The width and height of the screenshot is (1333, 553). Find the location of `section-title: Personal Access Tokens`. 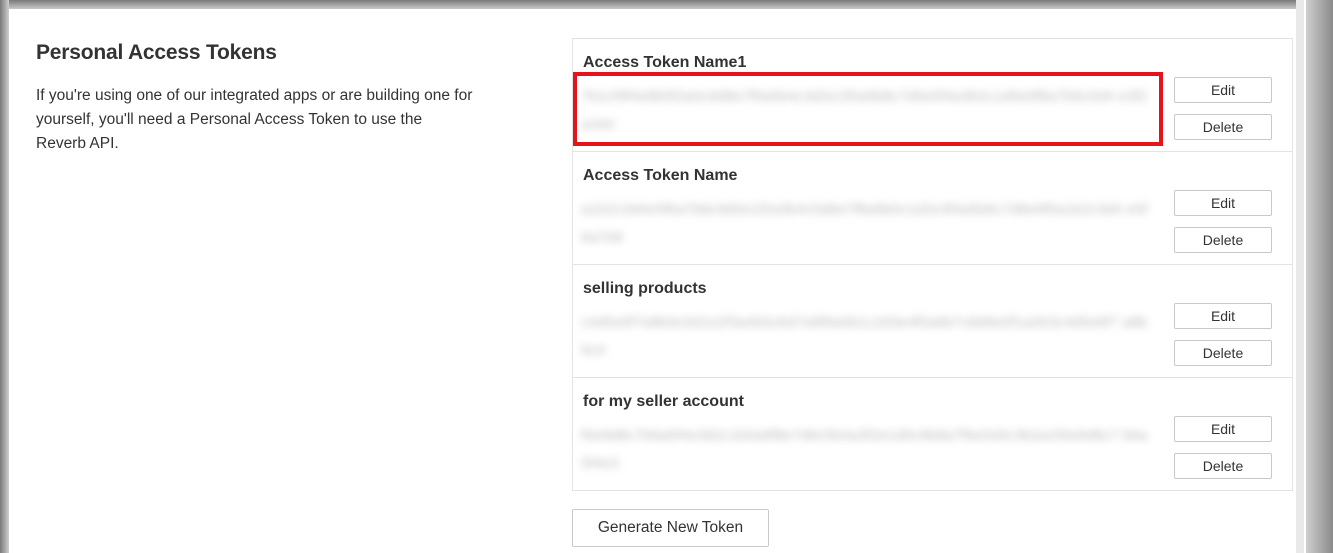

section-title: Personal Access Tokens is located at coordinates (156, 52).